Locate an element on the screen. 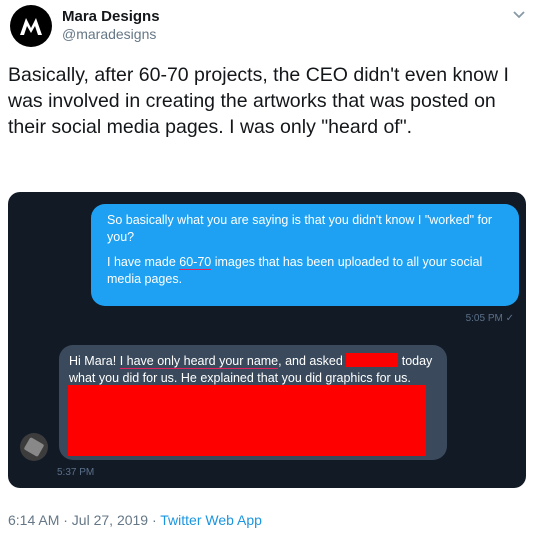 This screenshot has width=540, height=535. tweet-meta: 6:14 AM · Jul 27, 2019 · Twitter Web App is located at coordinates (135, 520).